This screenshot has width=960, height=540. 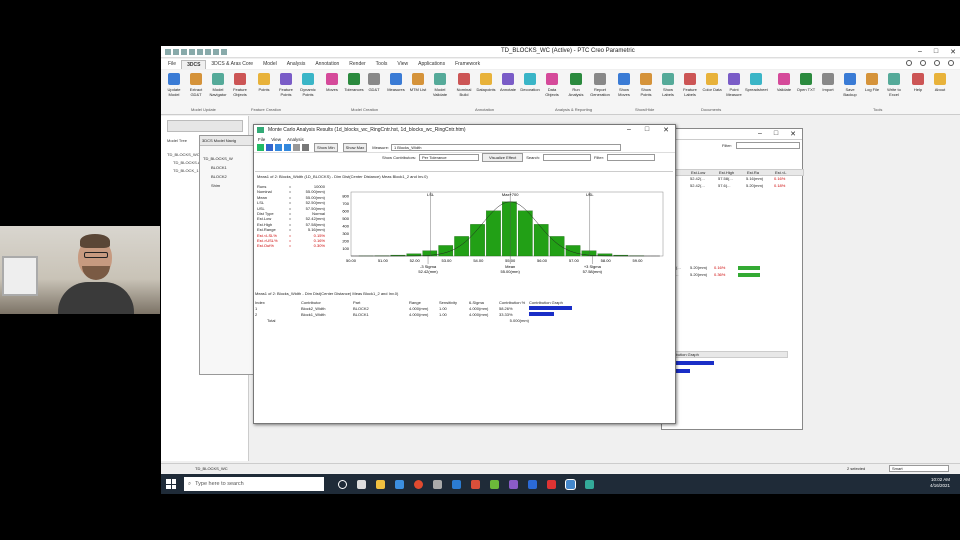 I want to click on ribbon-tab-annotation: Annotation, so click(x=327, y=64).